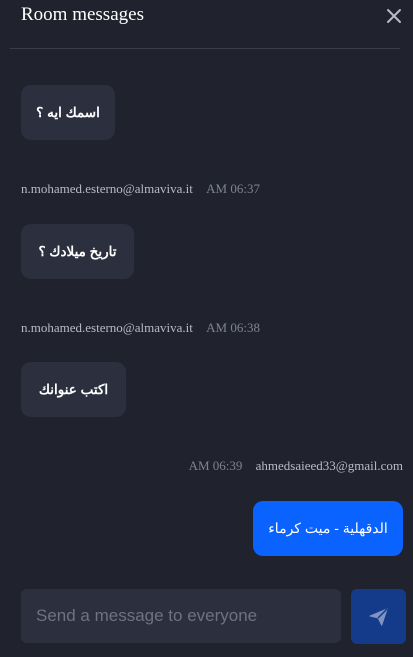  I want to click on message-meta: n.mohamed.esterno@almaviva.it AM 06:37, so click(140, 189).